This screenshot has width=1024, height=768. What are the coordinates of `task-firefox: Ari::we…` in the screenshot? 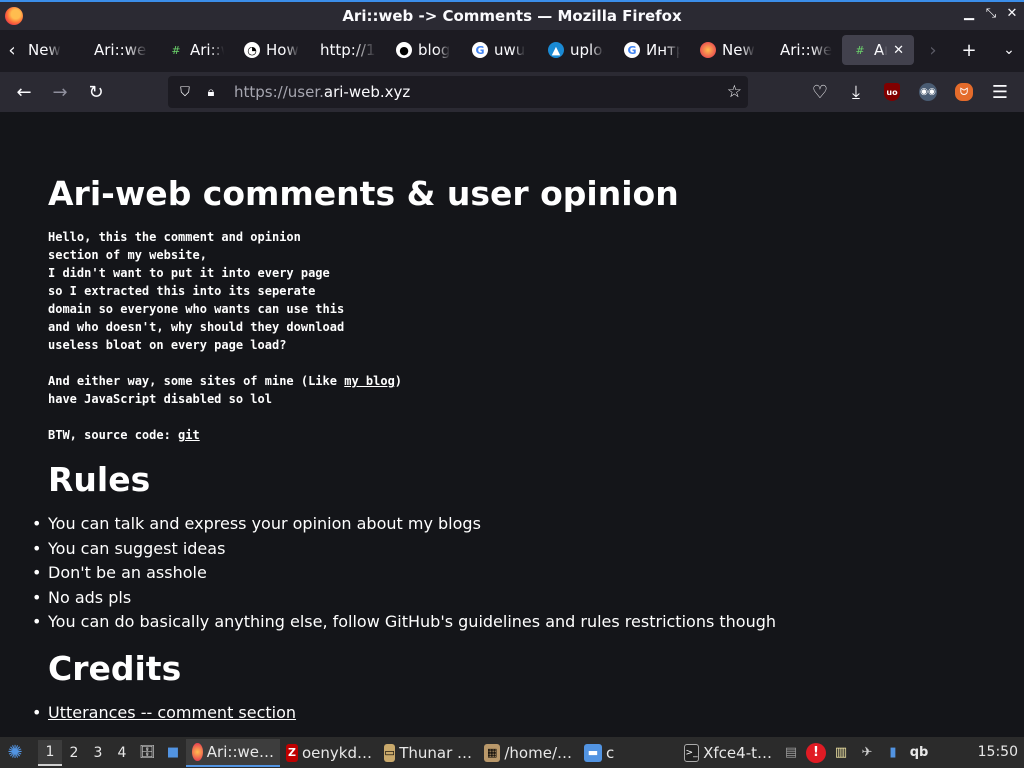 It's located at (233, 752).